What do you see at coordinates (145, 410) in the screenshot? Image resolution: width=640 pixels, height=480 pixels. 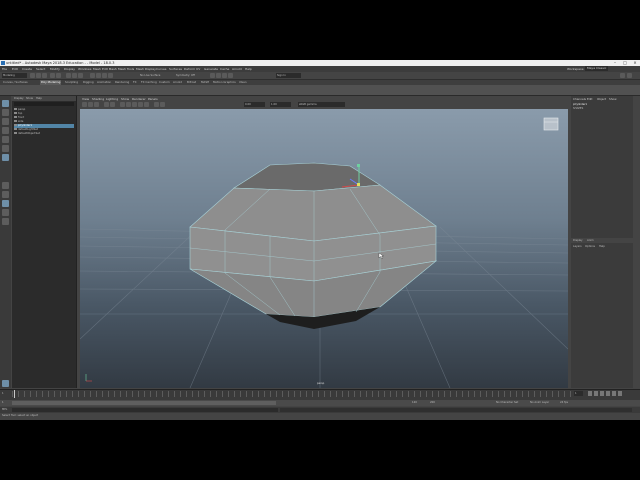 I see `command-input` at bounding box center [145, 410].